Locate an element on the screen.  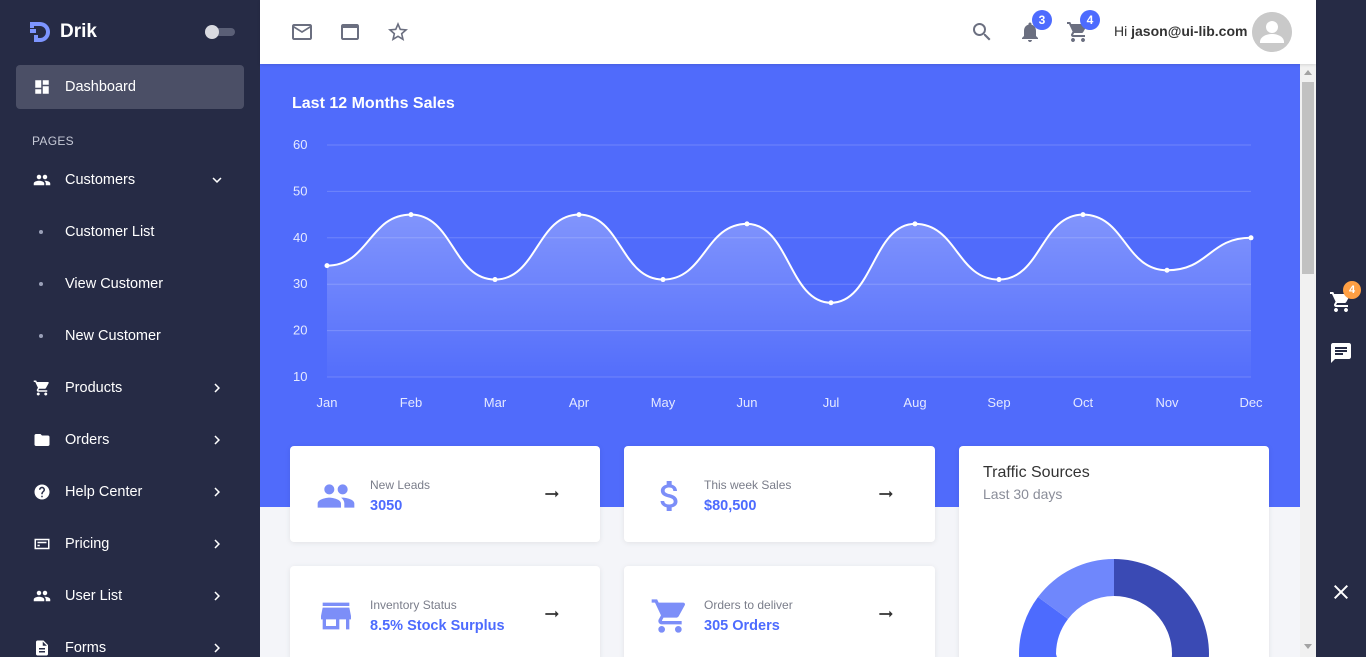
sidebar-item-products: Products is located at coordinates (130, 388).